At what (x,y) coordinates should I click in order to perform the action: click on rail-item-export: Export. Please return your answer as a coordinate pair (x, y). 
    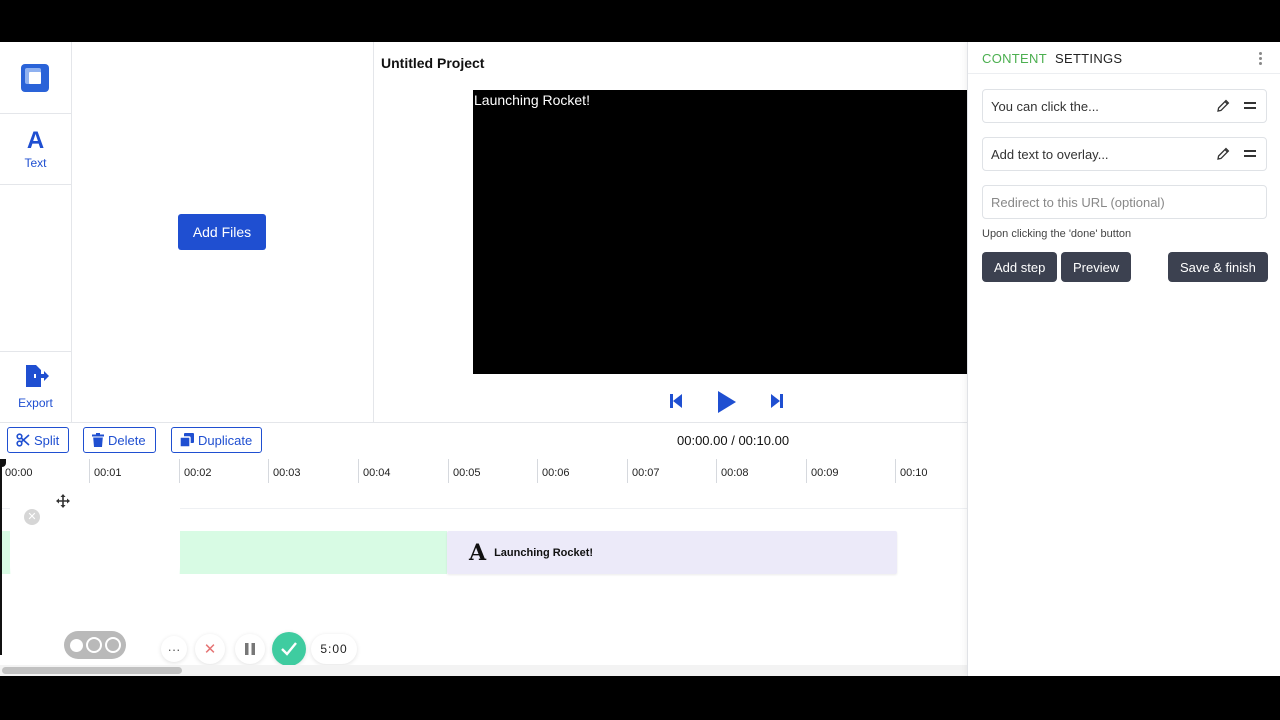
    Looking at the image, I should click on (35, 387).